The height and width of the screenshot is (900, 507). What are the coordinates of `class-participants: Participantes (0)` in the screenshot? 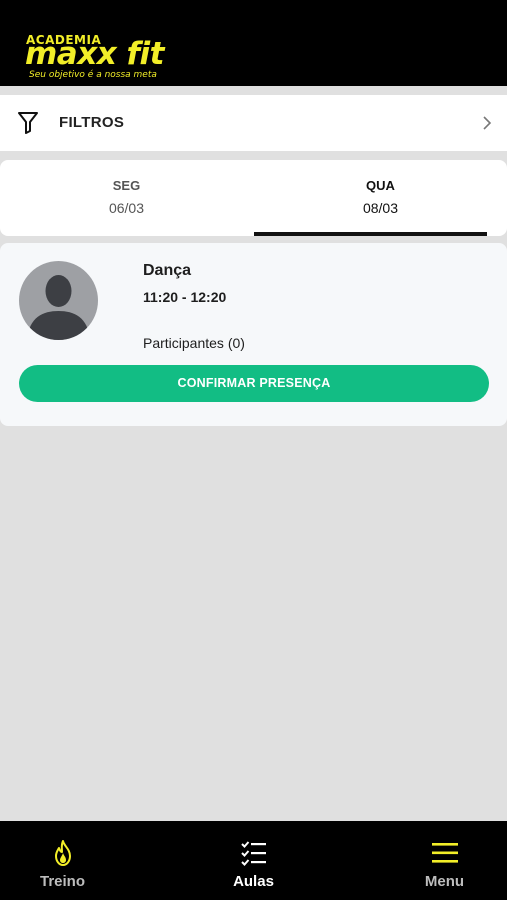 It's located at (194, 343).